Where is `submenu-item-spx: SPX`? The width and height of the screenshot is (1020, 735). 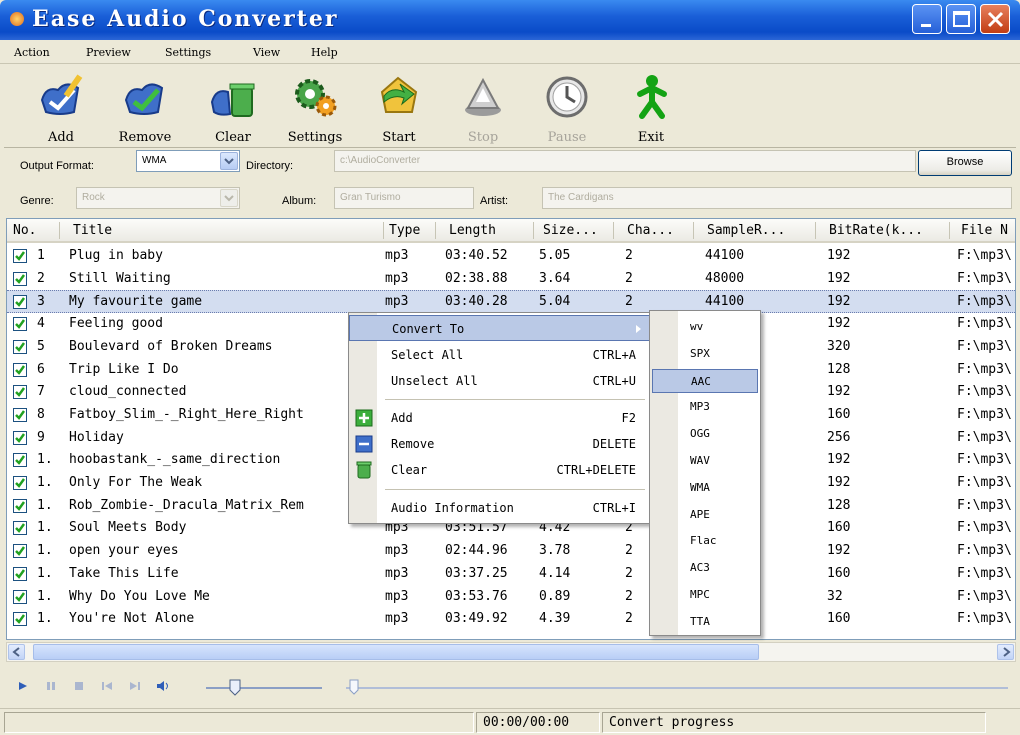
submenu-item-spx: SPX is located at coordinates (705, 354).